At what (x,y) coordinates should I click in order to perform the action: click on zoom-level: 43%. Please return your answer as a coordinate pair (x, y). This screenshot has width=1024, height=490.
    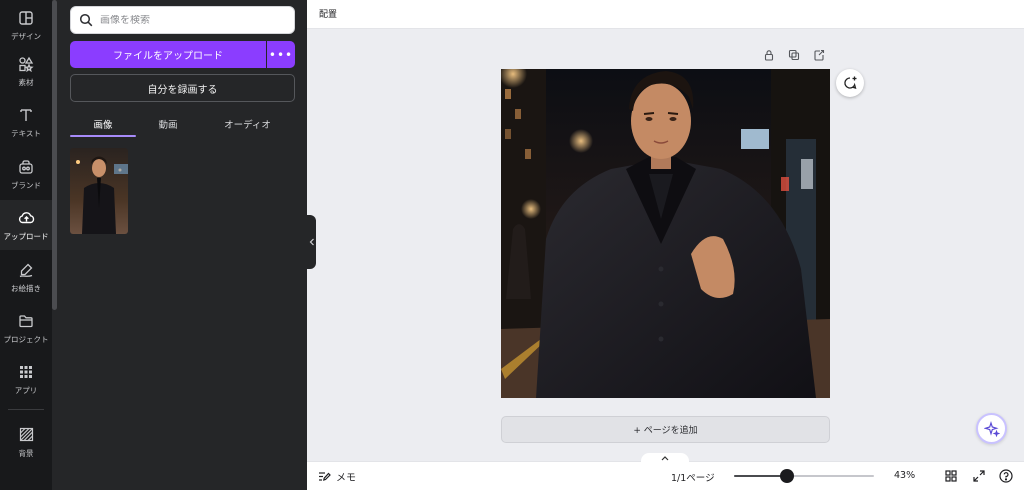
    Looking at the image, I should click on (904, 475).